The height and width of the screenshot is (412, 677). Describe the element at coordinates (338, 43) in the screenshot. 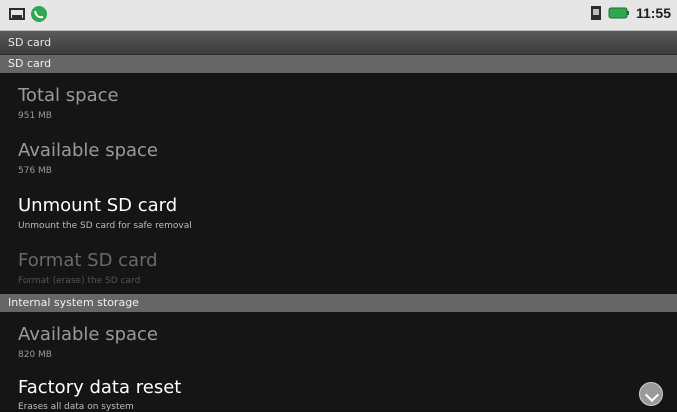

I see `screen-title-bar: SD card` at that location.